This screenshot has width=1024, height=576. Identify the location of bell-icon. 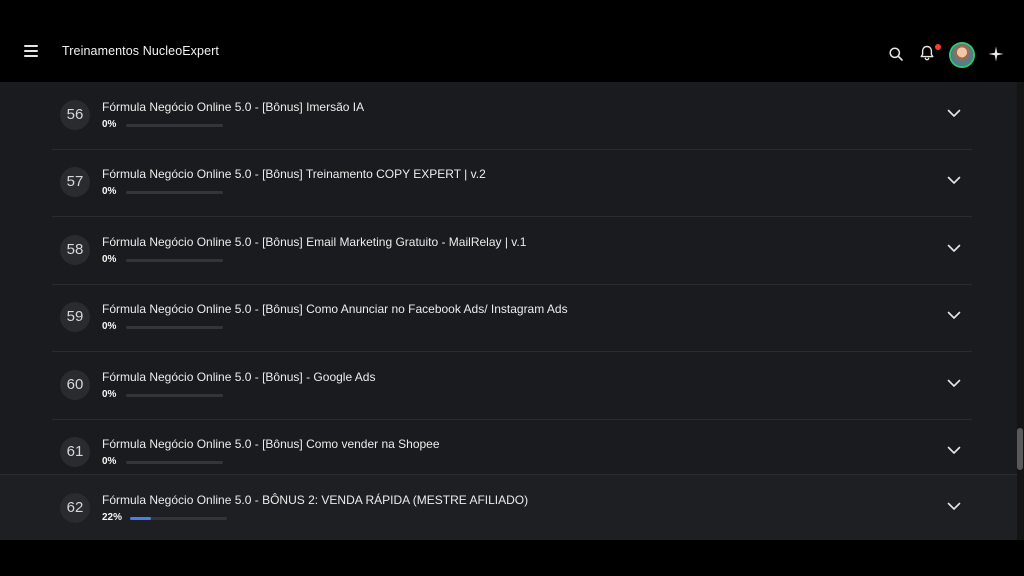
(927, 53).